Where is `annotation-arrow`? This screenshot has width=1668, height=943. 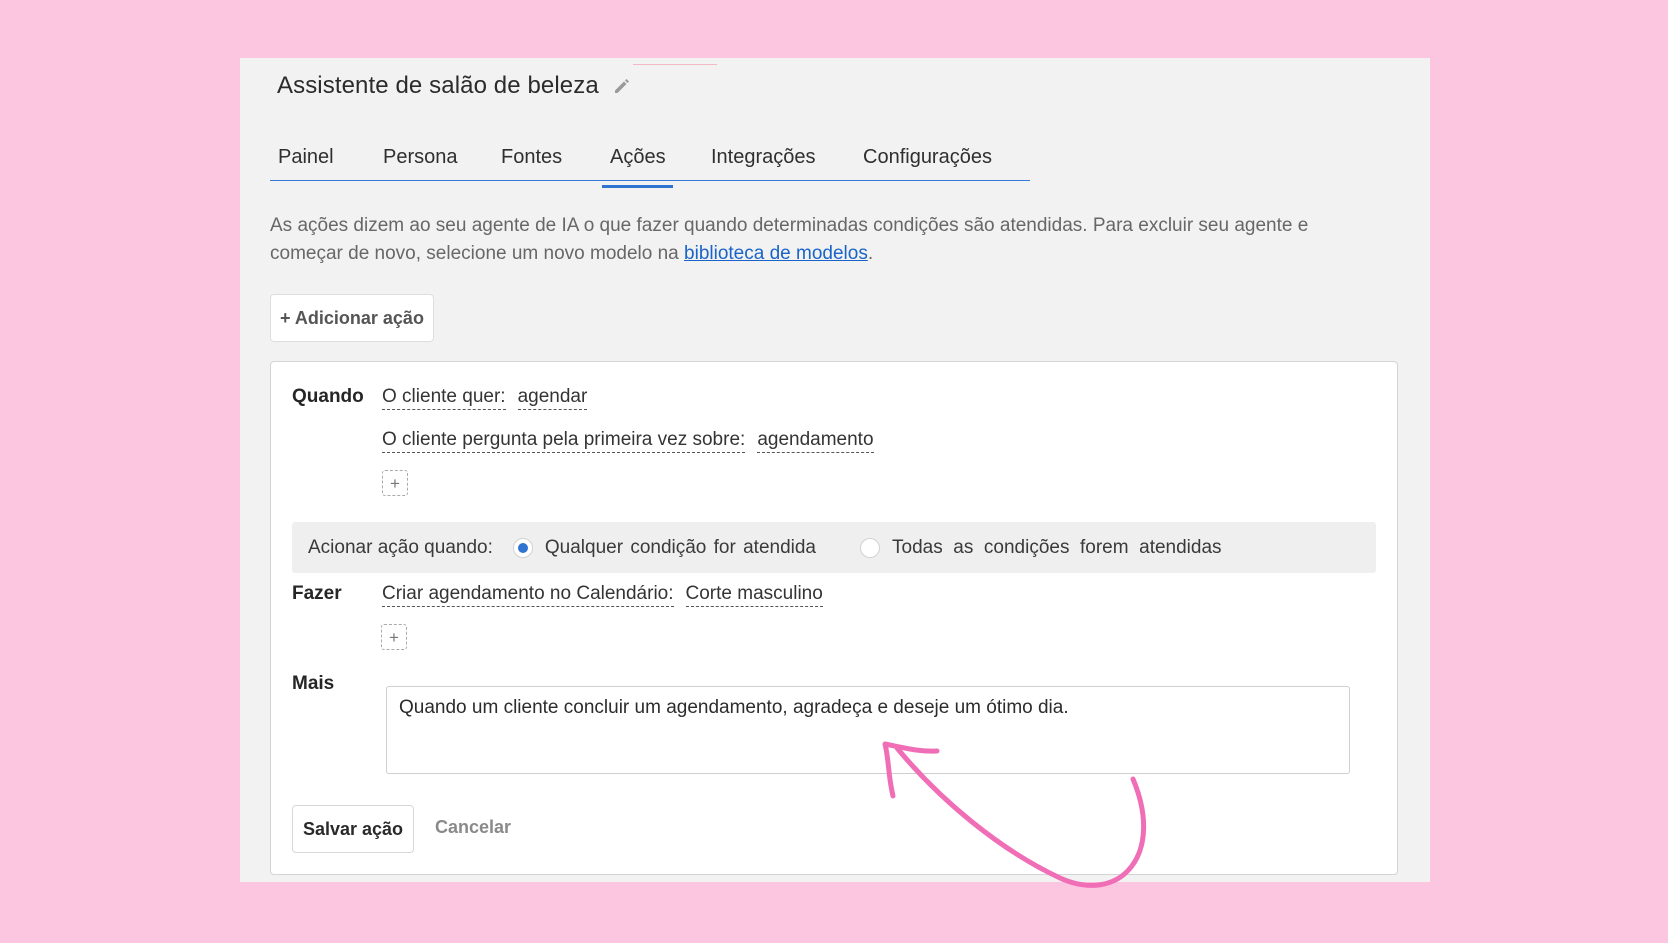 annotation-arrow is located at coordinates (1014, 814).